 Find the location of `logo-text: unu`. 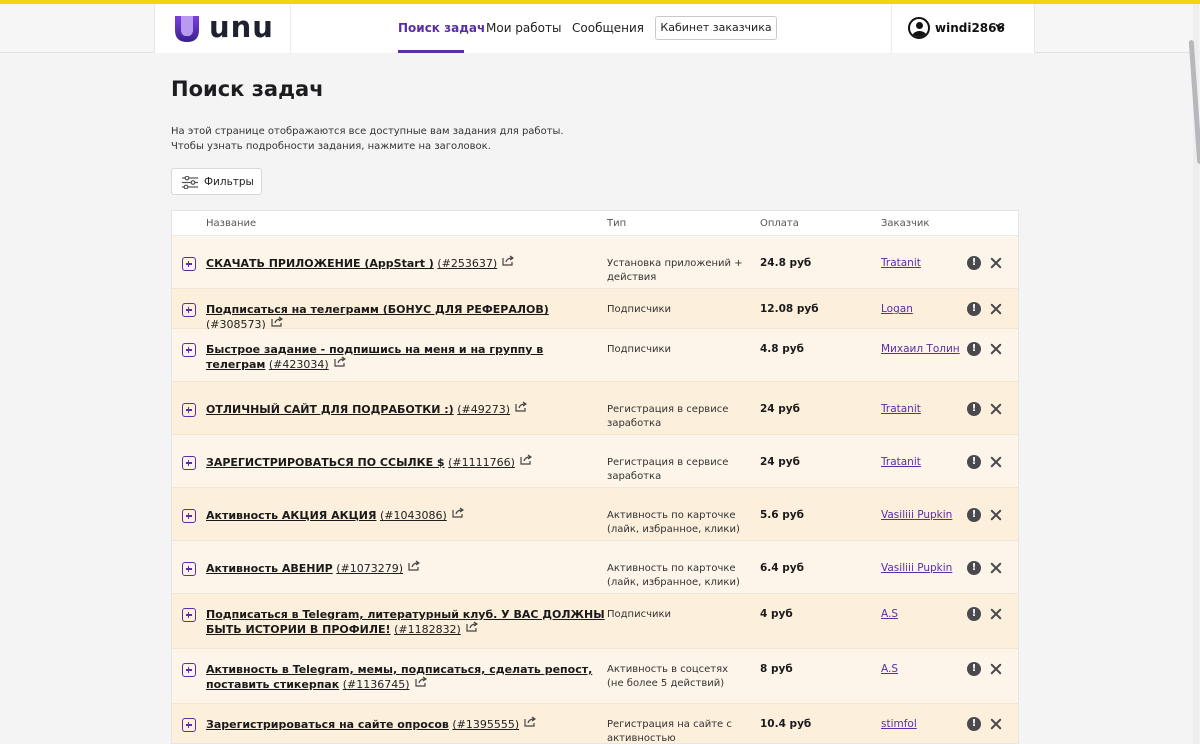

logo-text: unu is located at coordinates (241, 27).